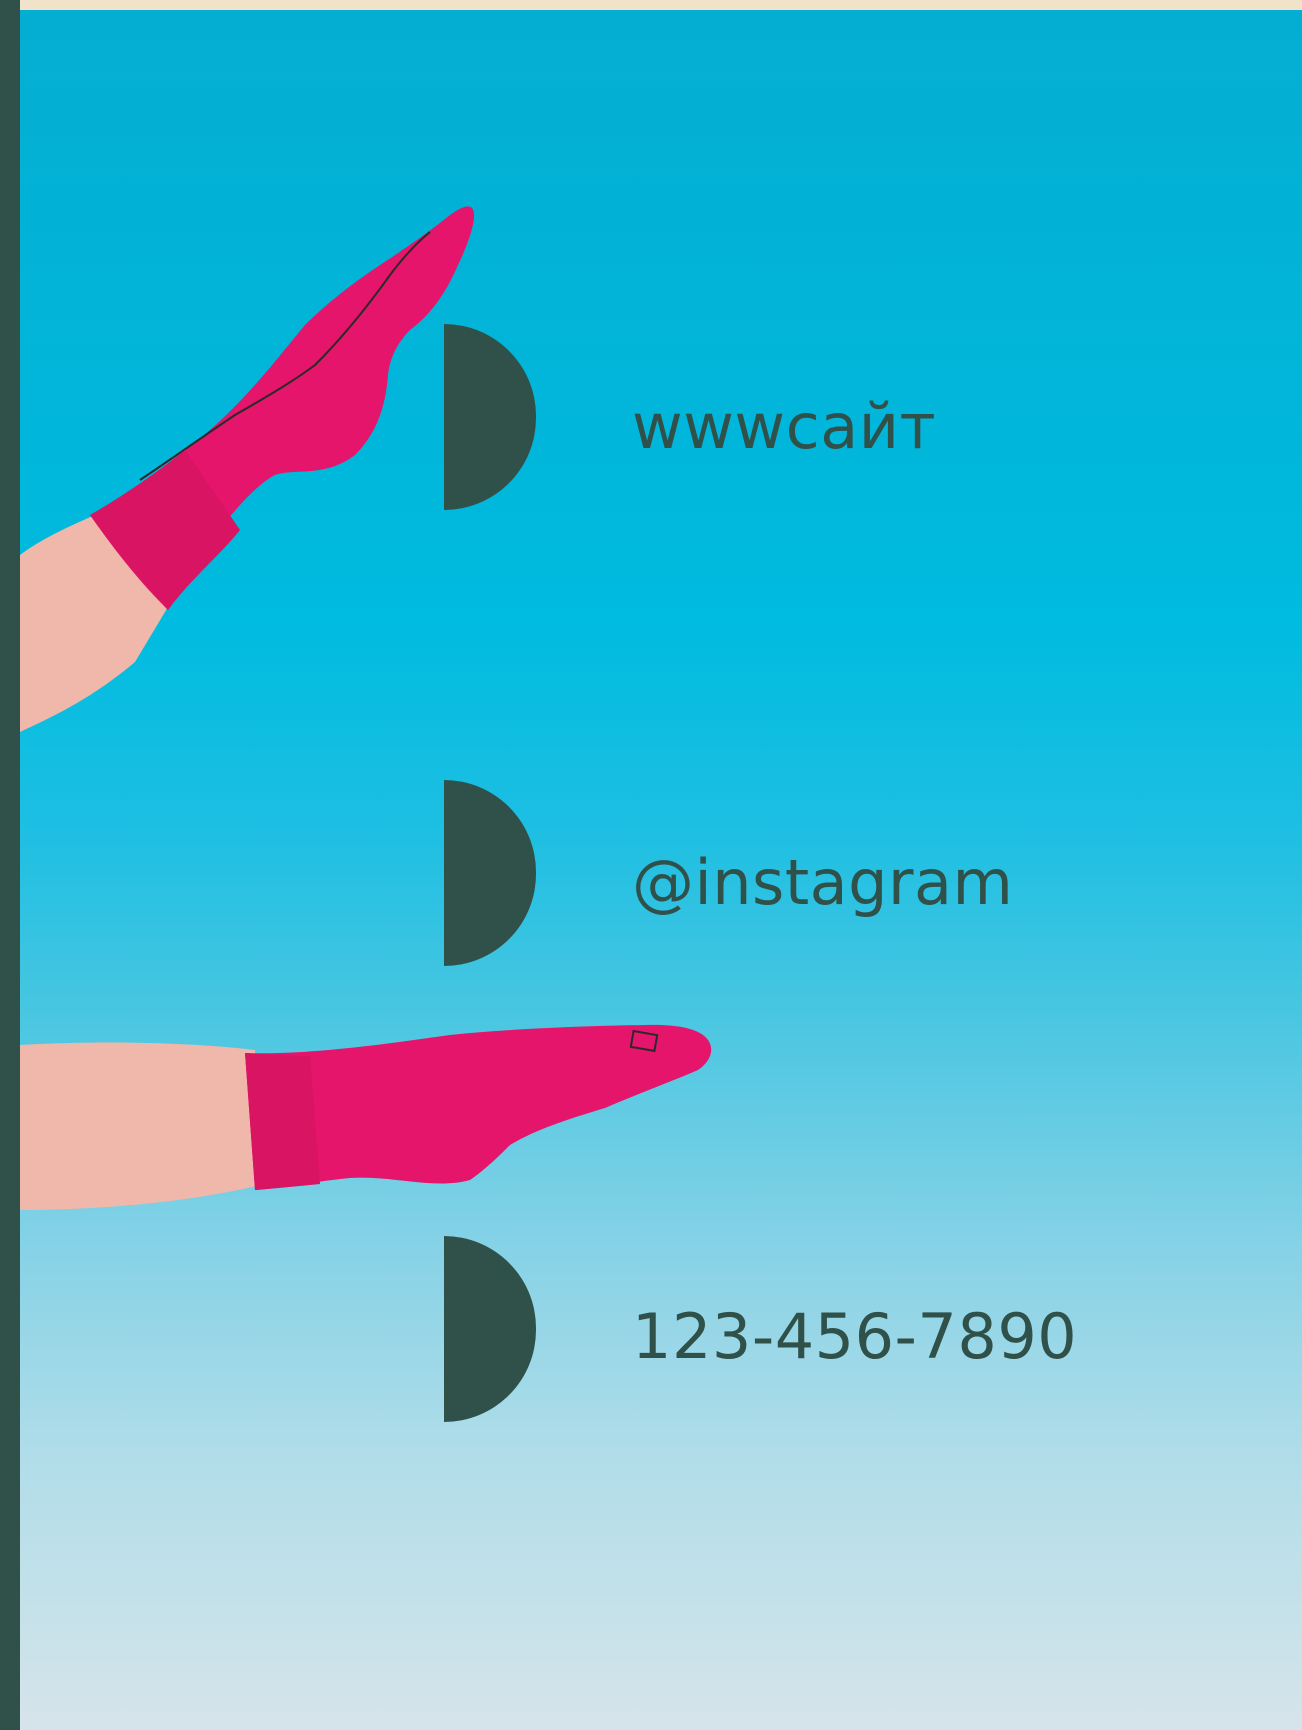  What do you see at coordinates (661, 5) in the screenshot?
I see `top-accent-stripe` at bounding box center [661, 5].